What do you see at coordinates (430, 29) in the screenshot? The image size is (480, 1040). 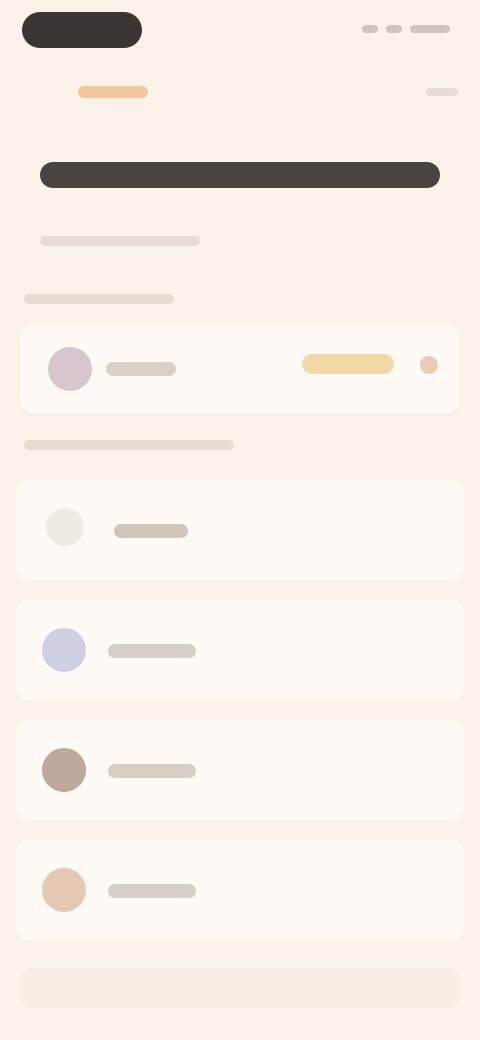 I see `battery-icon` at bounding box center [430, 29].